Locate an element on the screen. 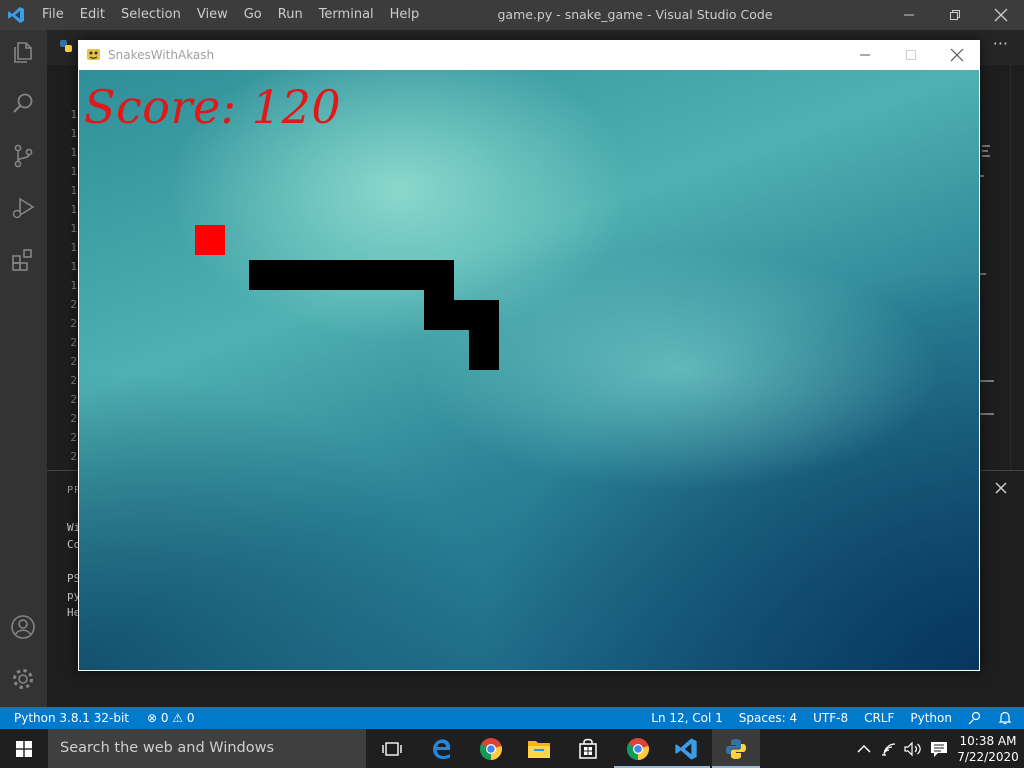 This screenshot has height=768, width=1024. file-explorer-app is located at coordinates (539, 748).